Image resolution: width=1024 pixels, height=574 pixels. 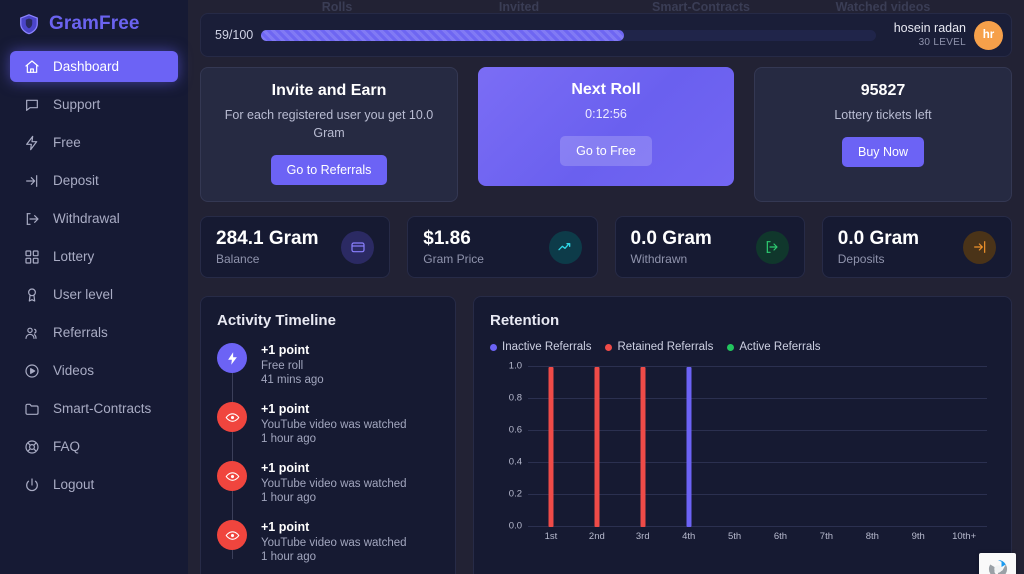 What do you see at coordinates (780, 537) in the screenshot?
I see `x-axis-tick: 6th` at bounding box center [780, 537].